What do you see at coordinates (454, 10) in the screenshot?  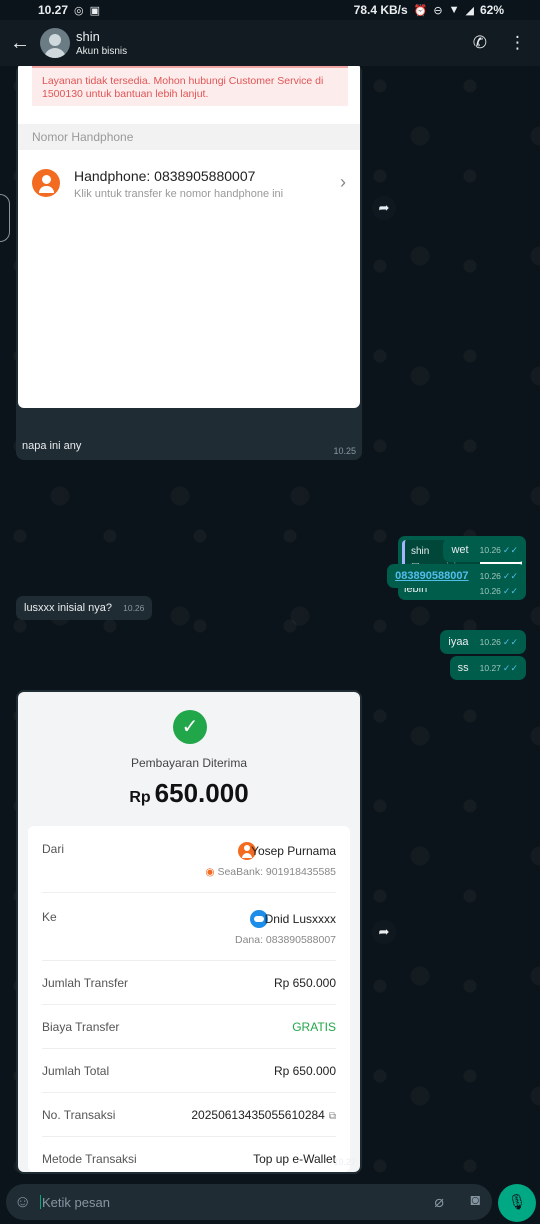 I see `wifi-icon: ▼` at bounding box center [454, 10].